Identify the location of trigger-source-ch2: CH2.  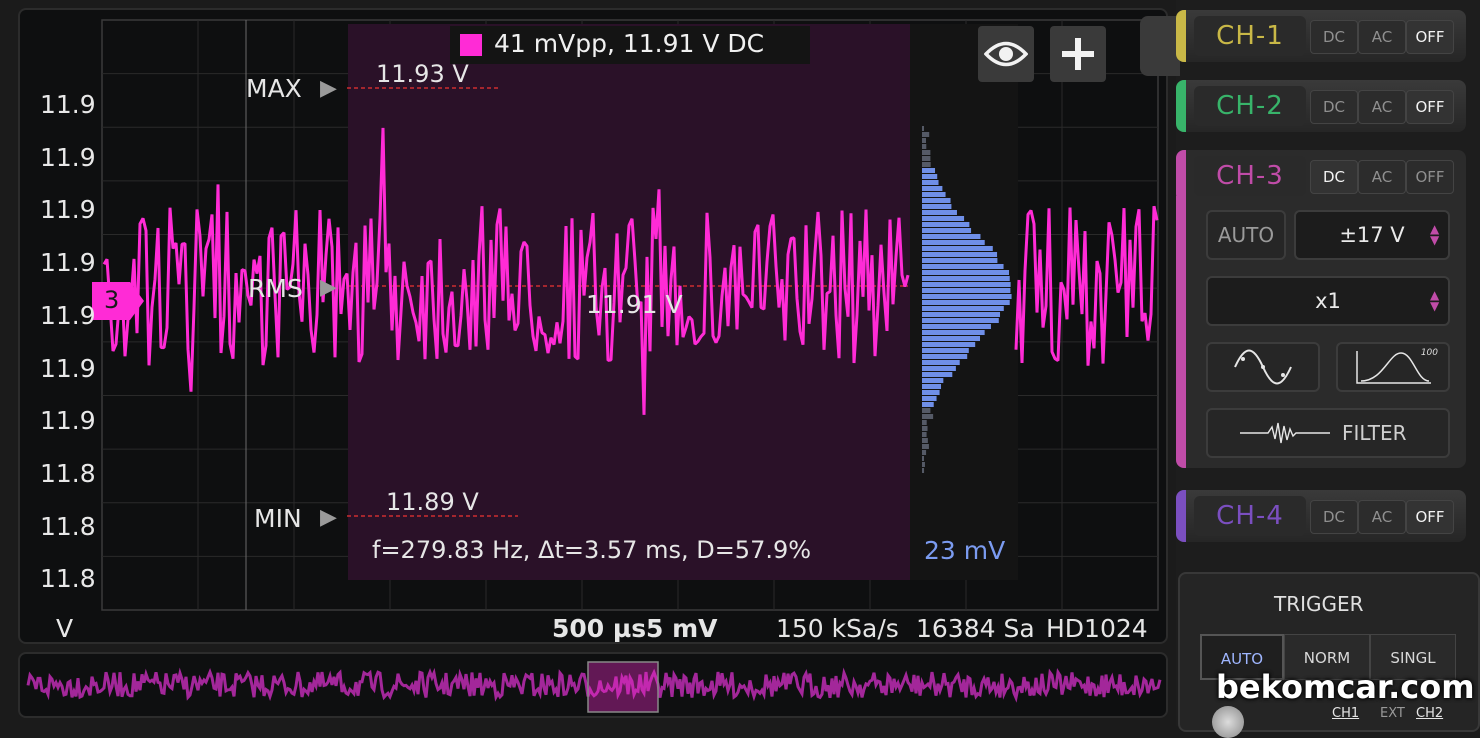
(1429, 713).